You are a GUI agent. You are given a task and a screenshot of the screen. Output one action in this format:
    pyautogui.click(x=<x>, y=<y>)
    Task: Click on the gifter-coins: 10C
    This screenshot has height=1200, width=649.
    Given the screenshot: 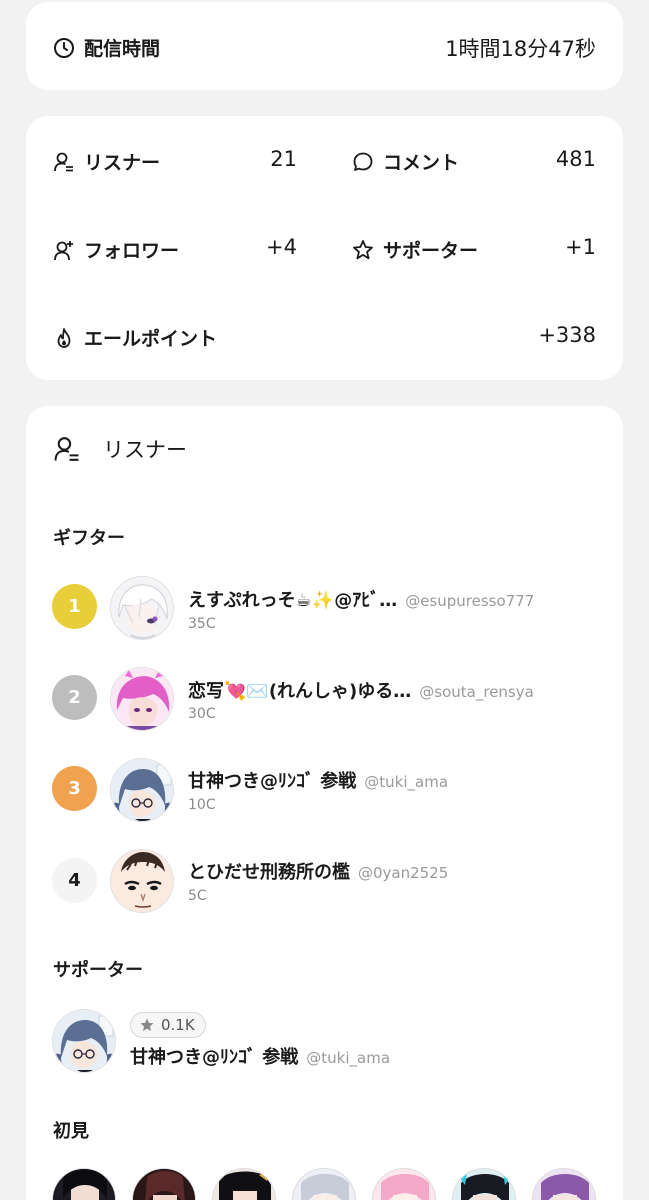 What is the action you would take?
    pyautogui.click(x=202, y=805)
    